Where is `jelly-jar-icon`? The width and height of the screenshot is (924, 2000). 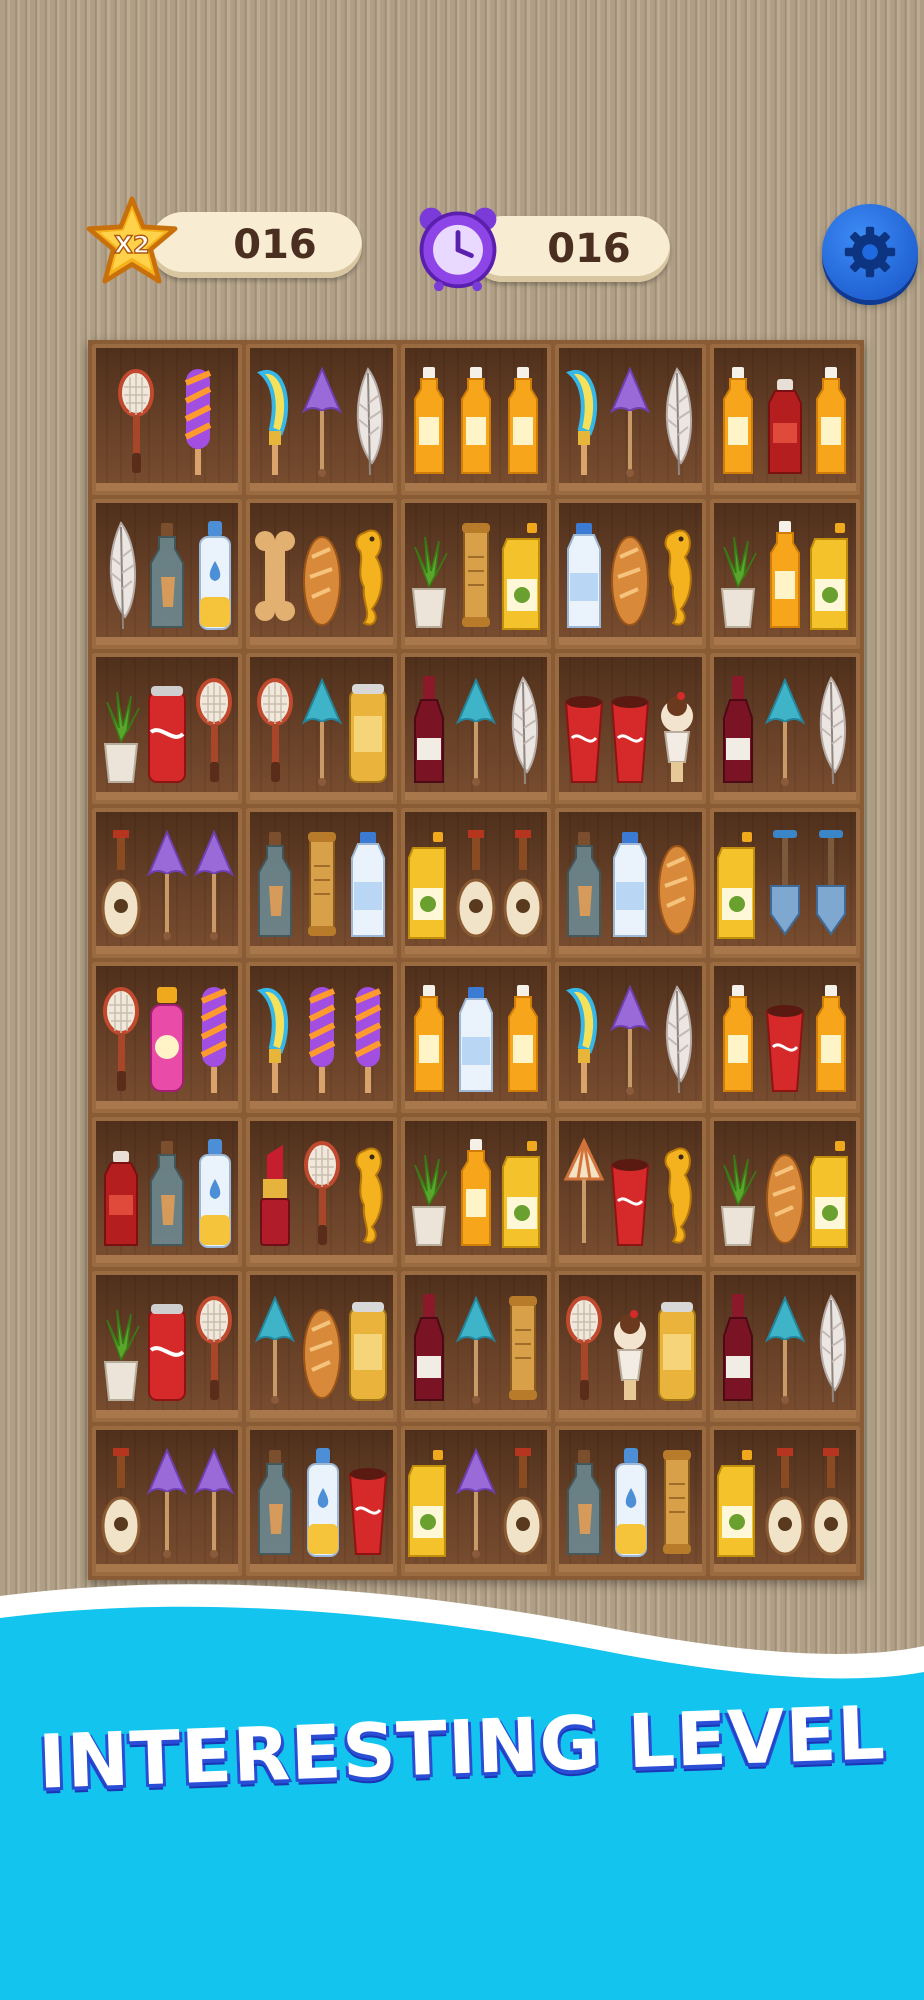
jelly-jar-icon is located at coordinates (167, 1040).